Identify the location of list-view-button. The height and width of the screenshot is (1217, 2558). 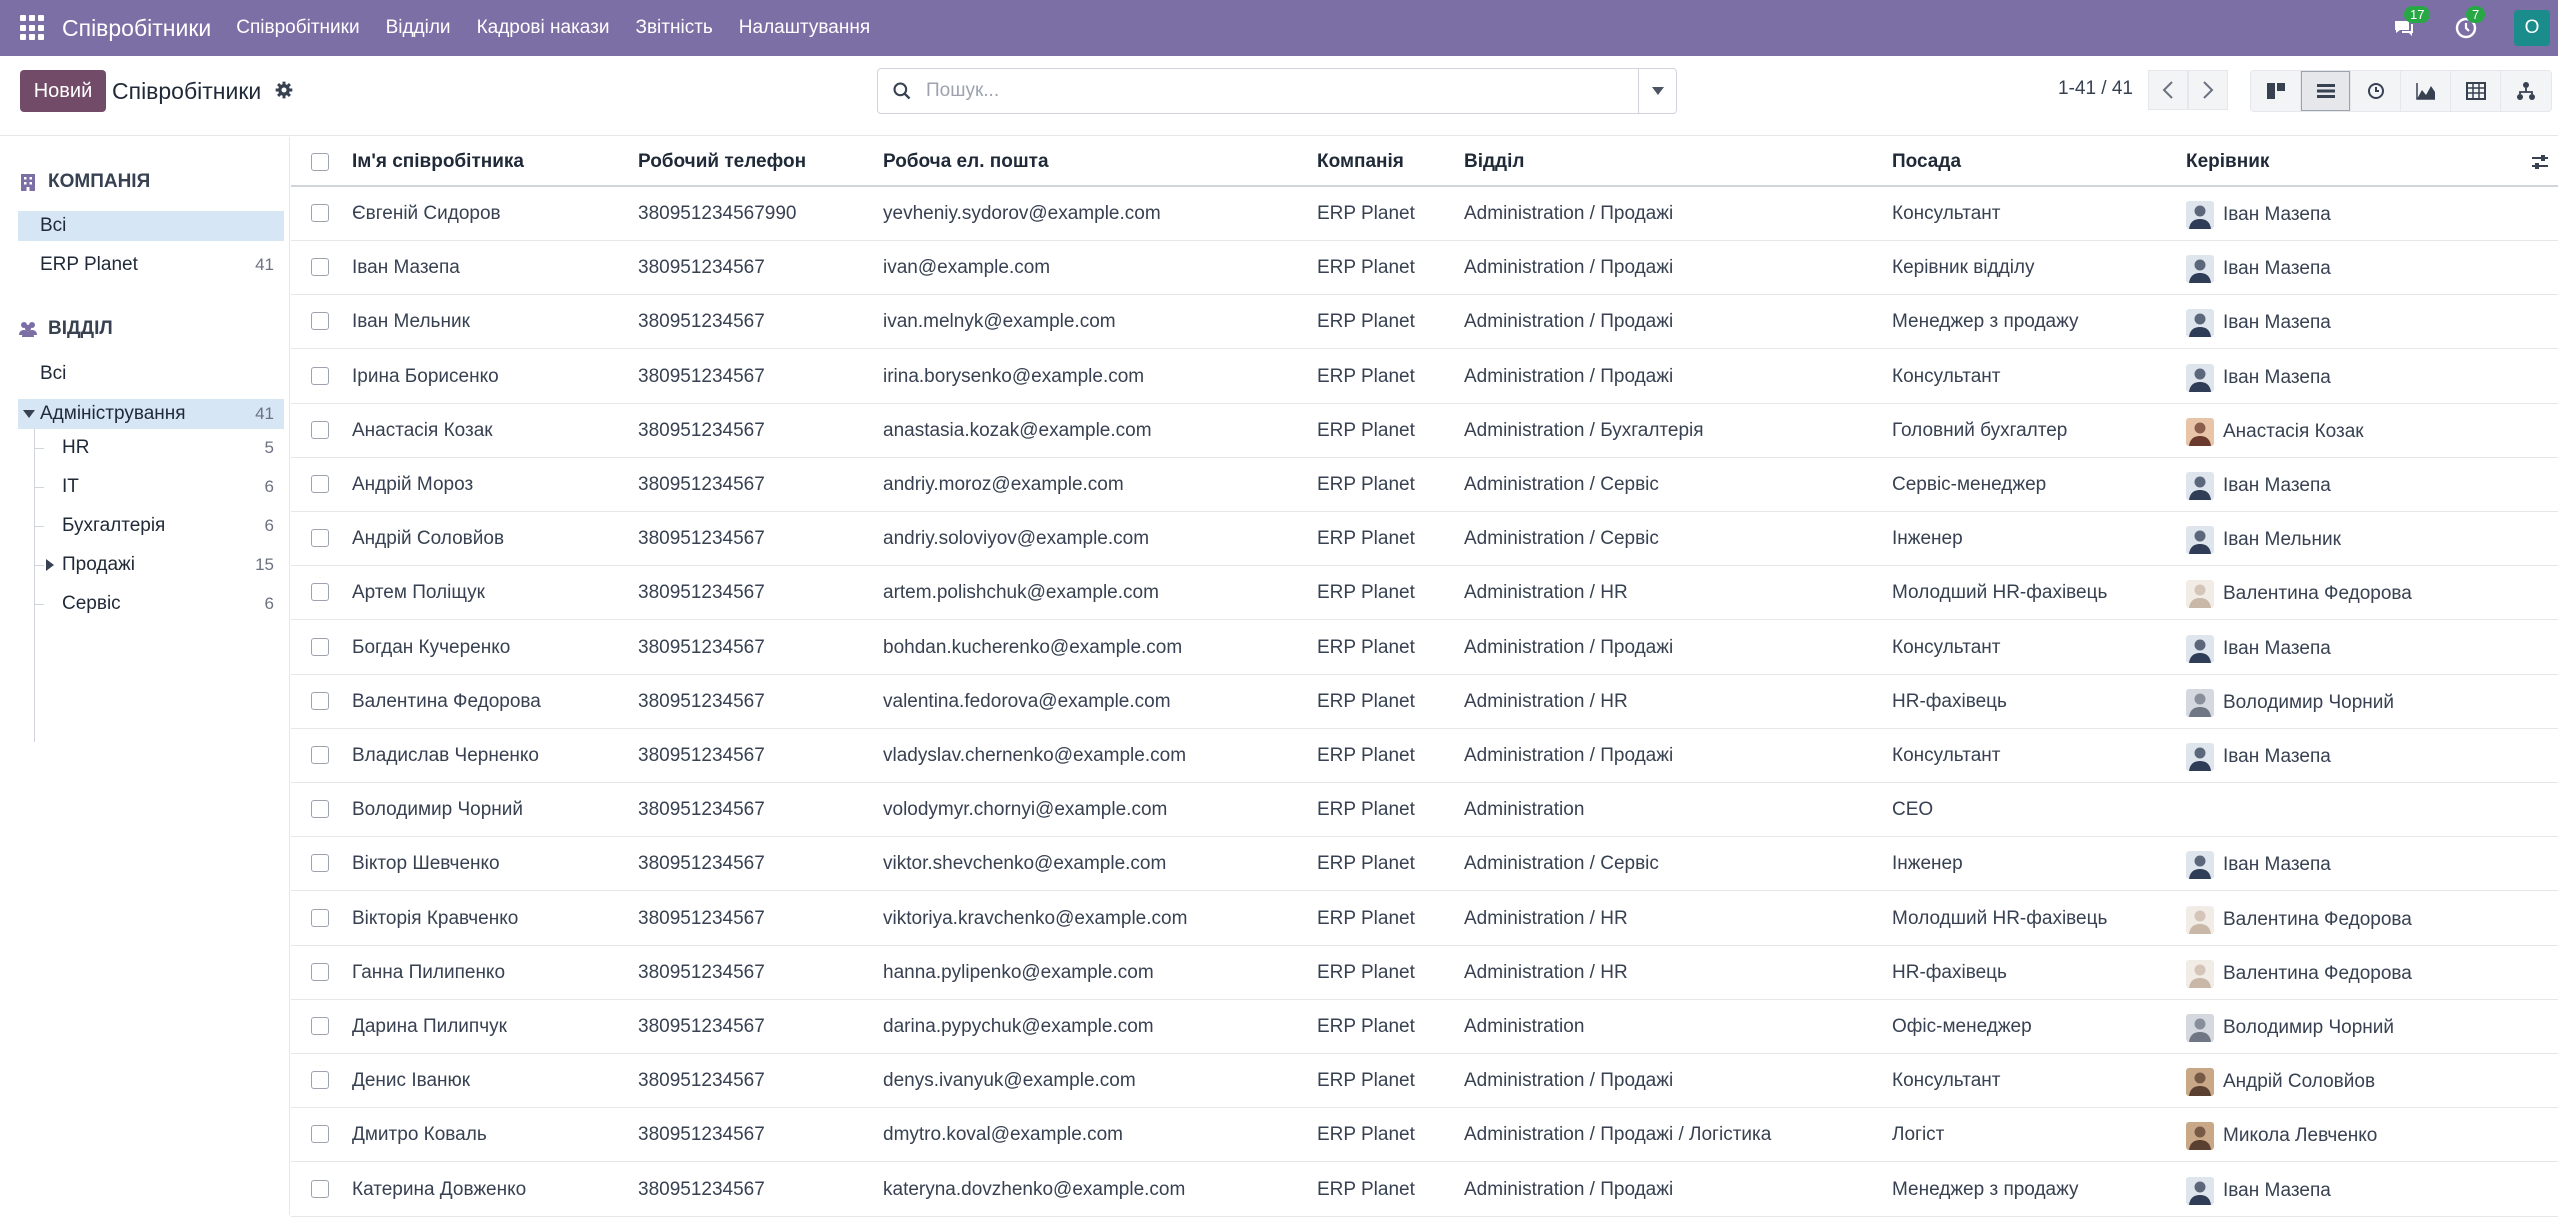
(2326, 91).